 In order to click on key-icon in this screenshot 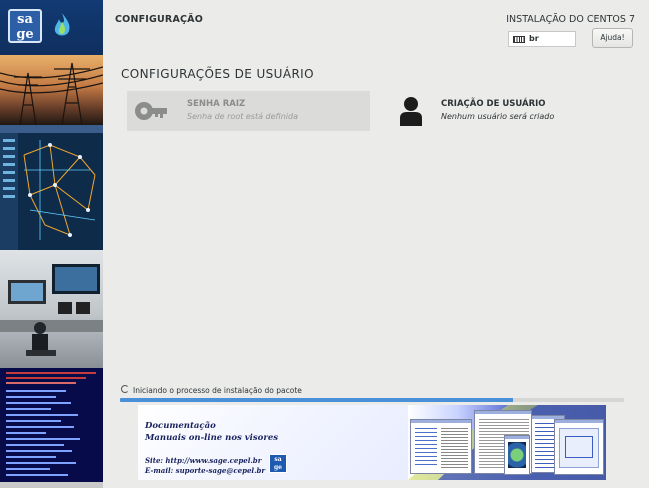, I will do `click(151, 111)`.